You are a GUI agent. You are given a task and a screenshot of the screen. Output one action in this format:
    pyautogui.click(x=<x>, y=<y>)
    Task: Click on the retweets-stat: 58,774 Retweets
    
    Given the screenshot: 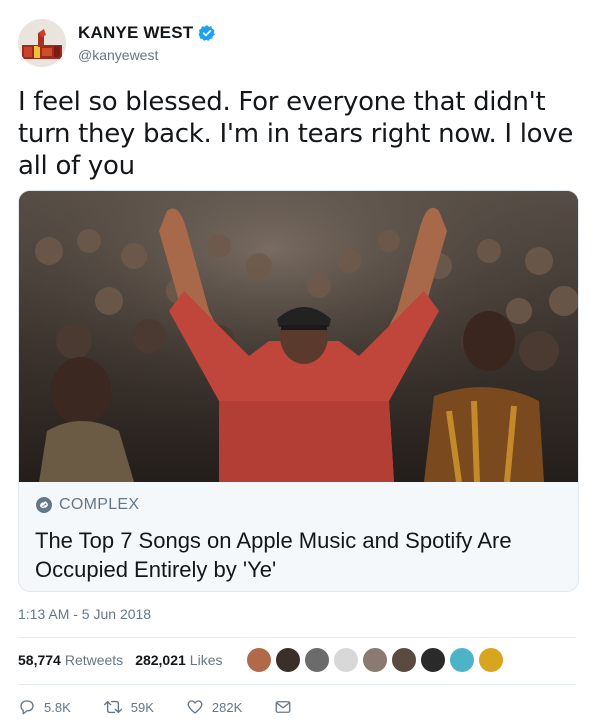 What is the action you would take?
    pyautogui.click(x=70, y=660)
    